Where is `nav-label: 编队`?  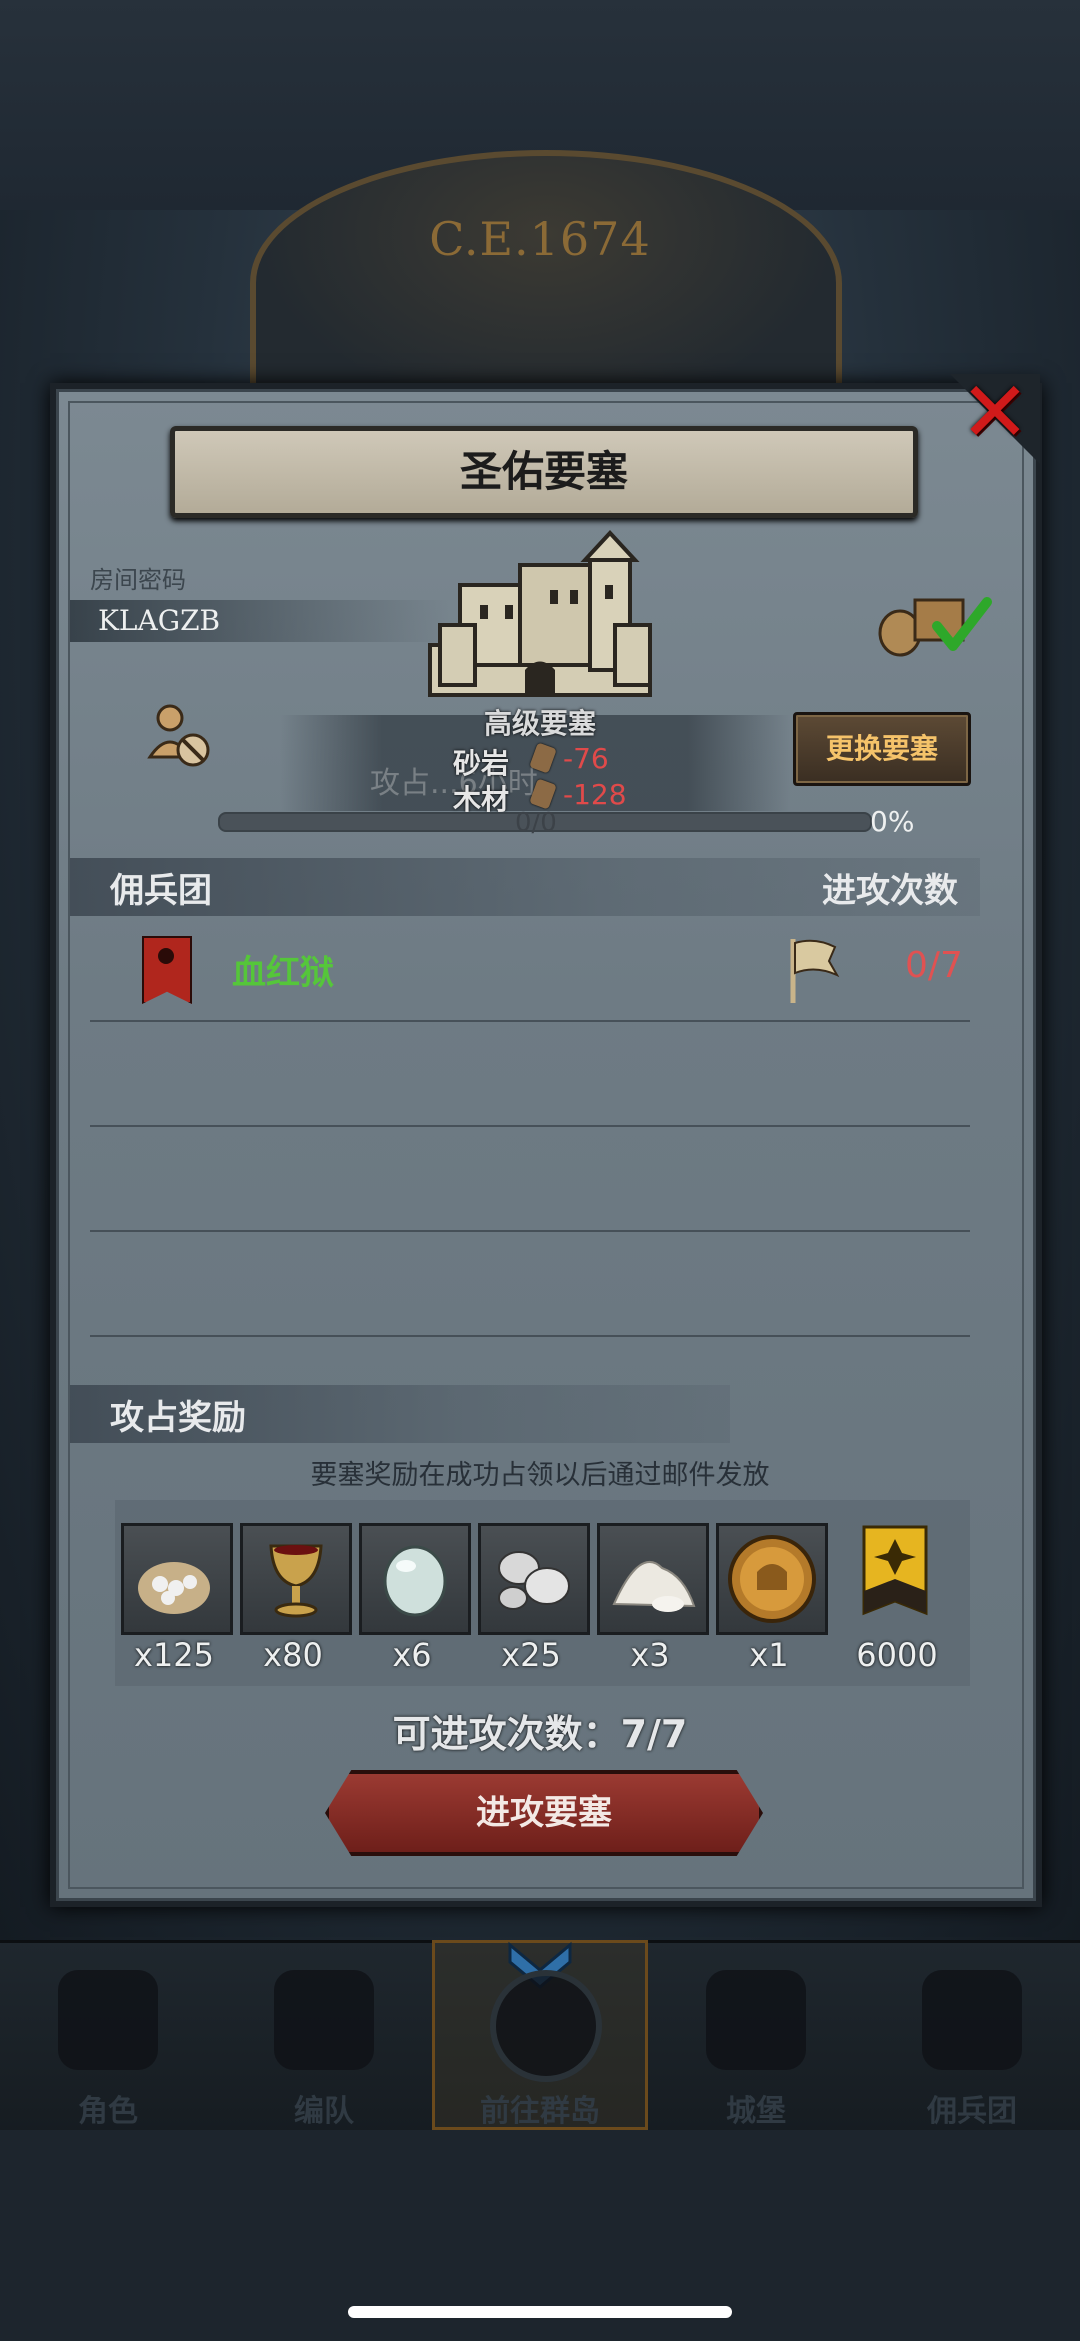 nav-label: 编队 is located at coordinates (324, 2108).